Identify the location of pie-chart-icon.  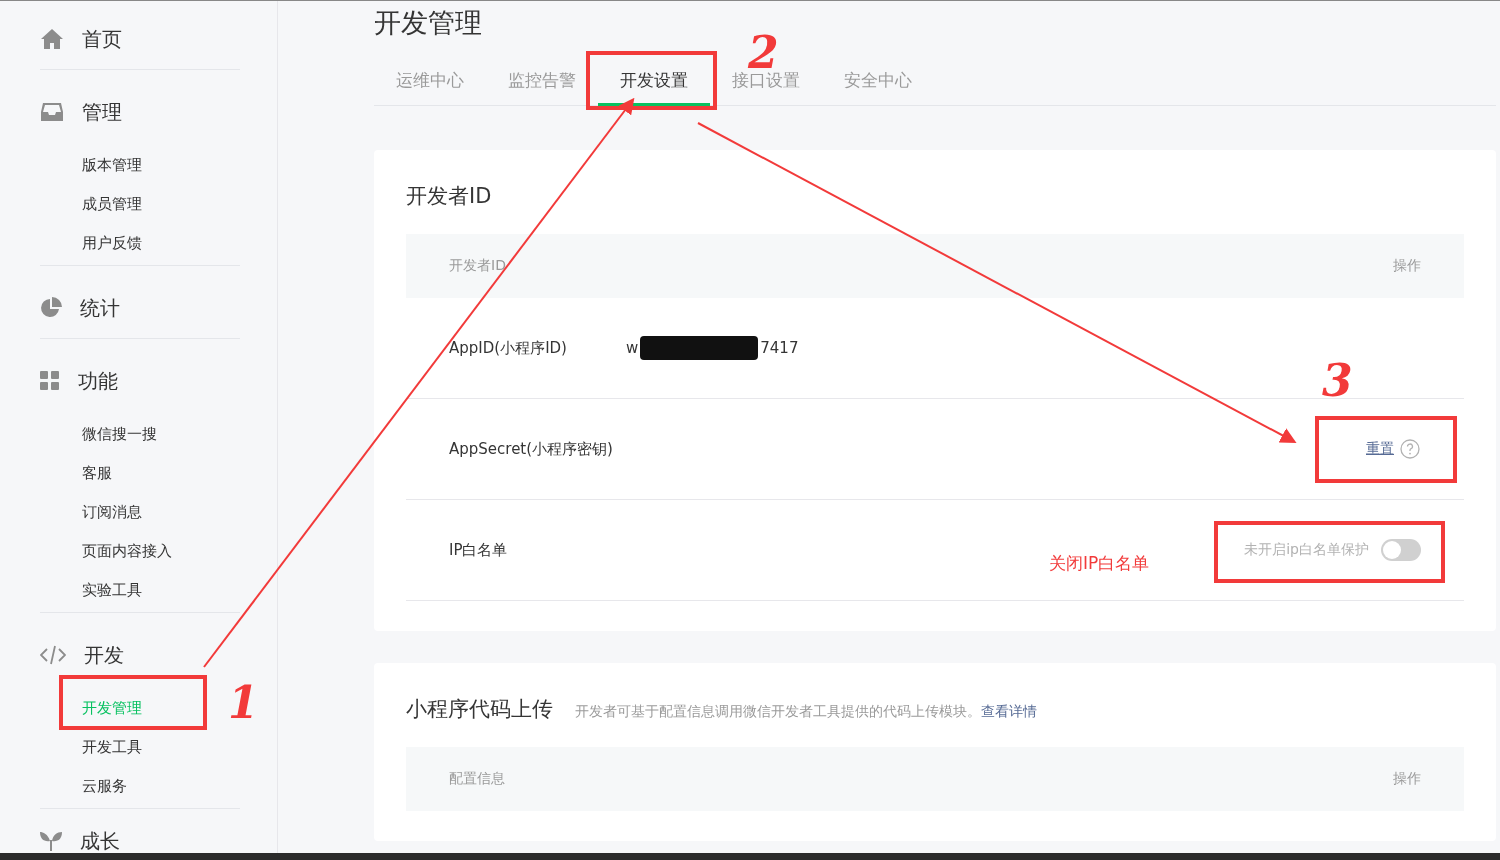
(51, 308).